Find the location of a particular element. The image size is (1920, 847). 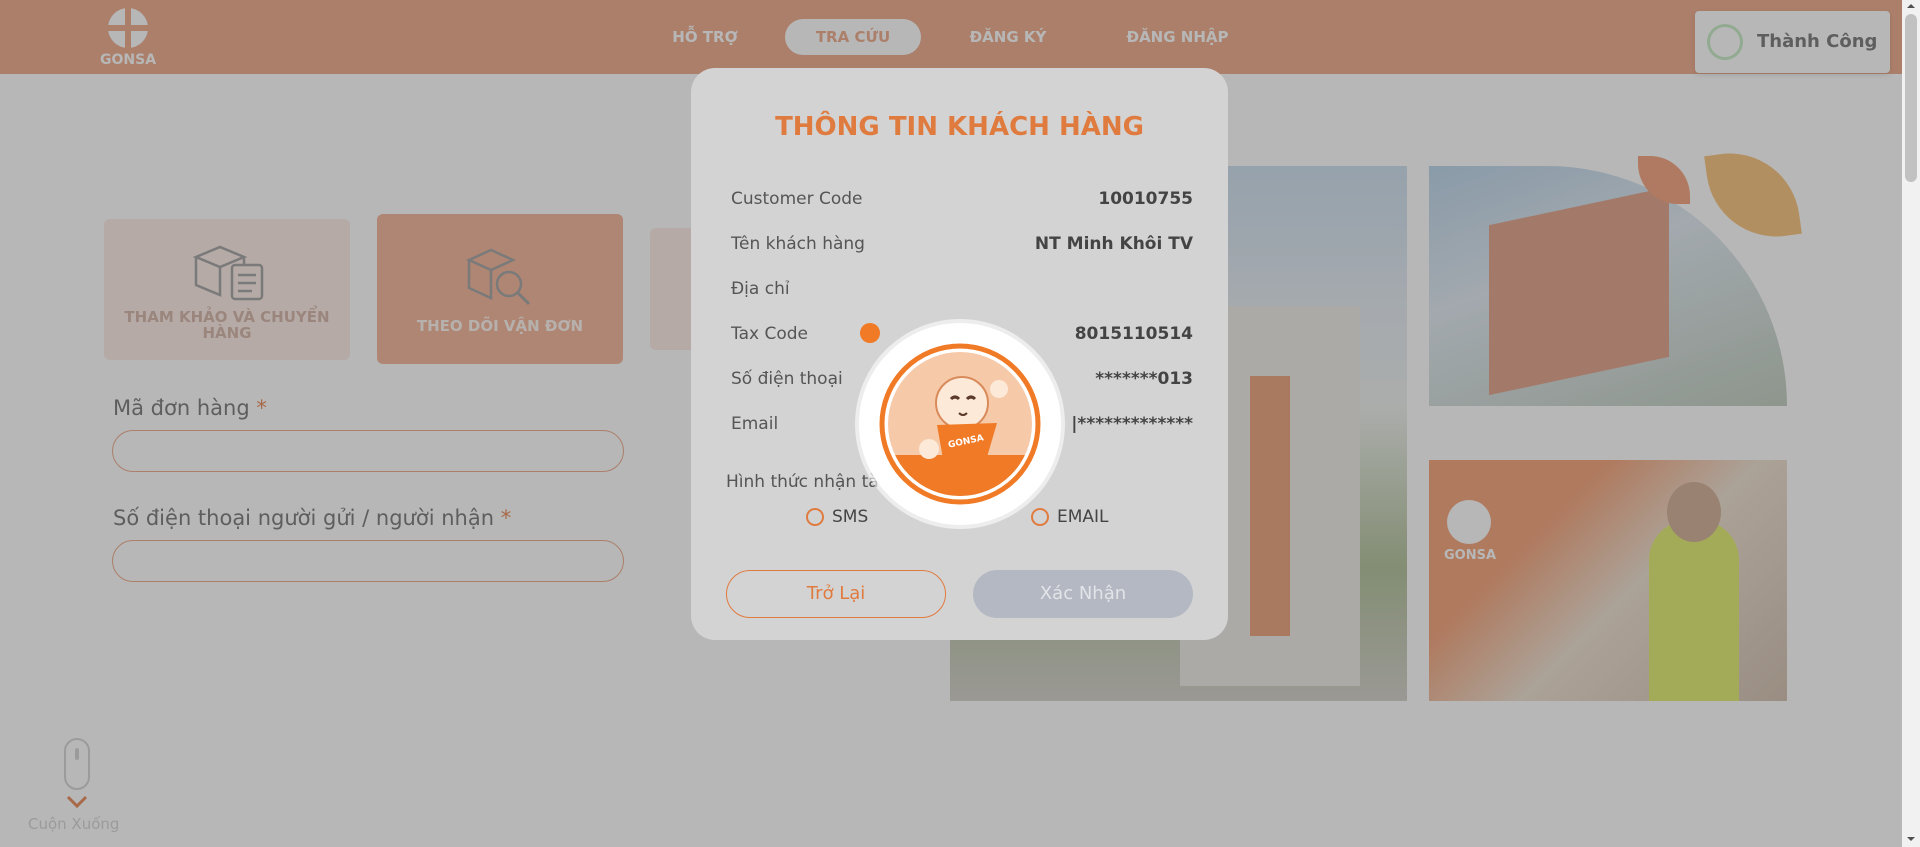

tax-code-label: Tax Code is located at coordinates (769, 334).